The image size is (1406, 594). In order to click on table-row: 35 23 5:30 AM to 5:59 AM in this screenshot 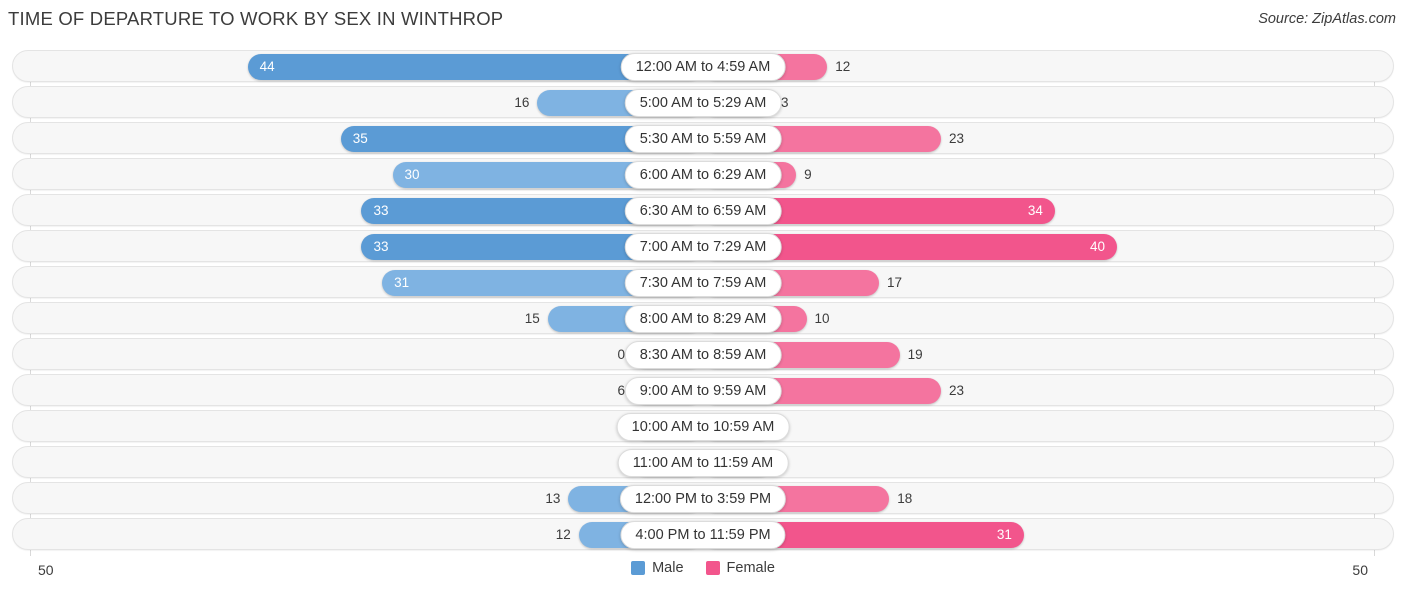, I will do `click(703, 138)`.